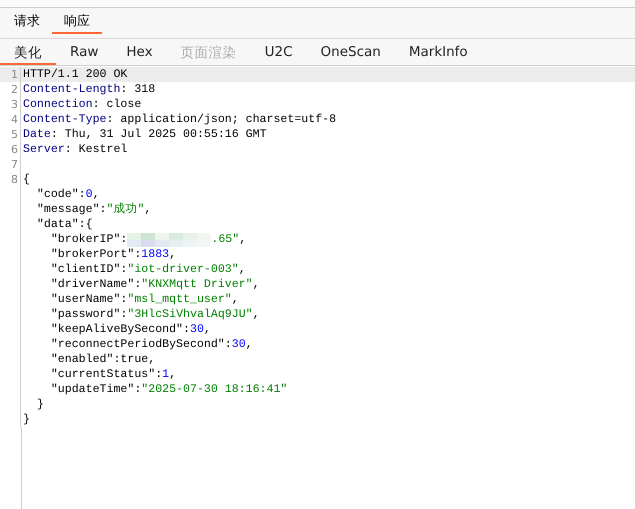  What do you see at coordinates (71, 89) in the screenshot?
I see `code-token: Content-Length` at bounding box center [71, 89].